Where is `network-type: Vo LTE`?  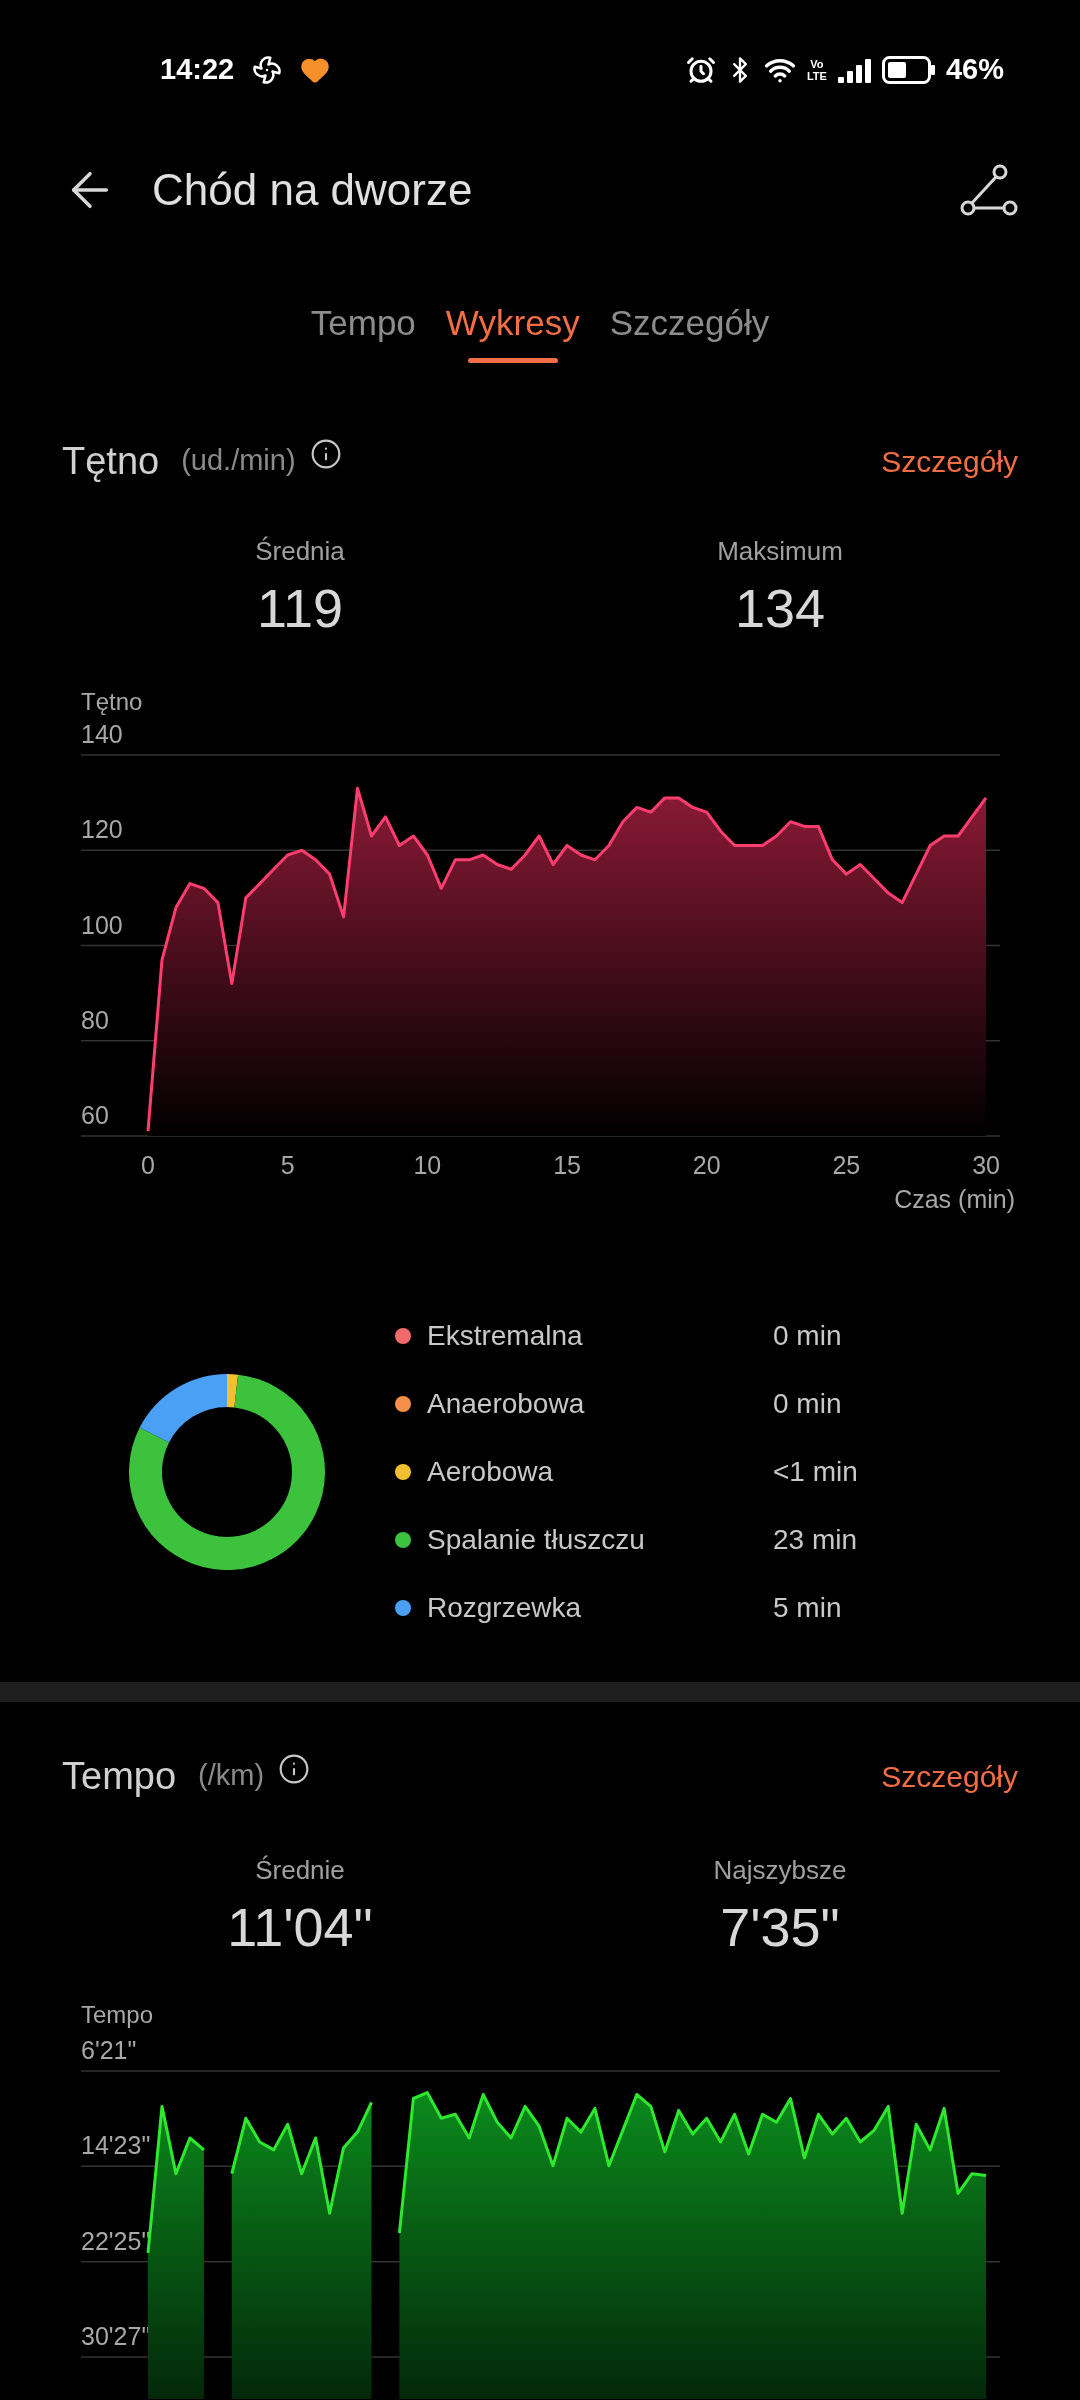 network-type: Vo LTE is located at coordinates (816, 70).